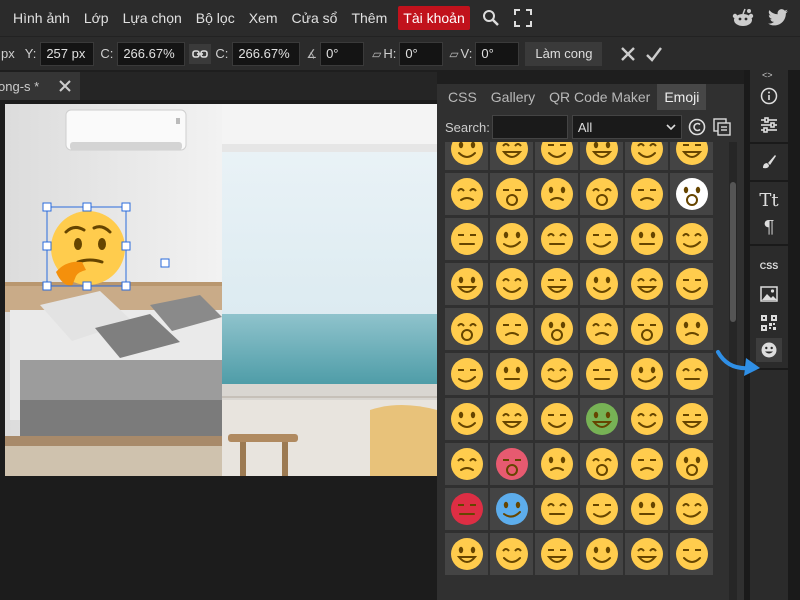  I want to click on search-icon, so click(491, 18).